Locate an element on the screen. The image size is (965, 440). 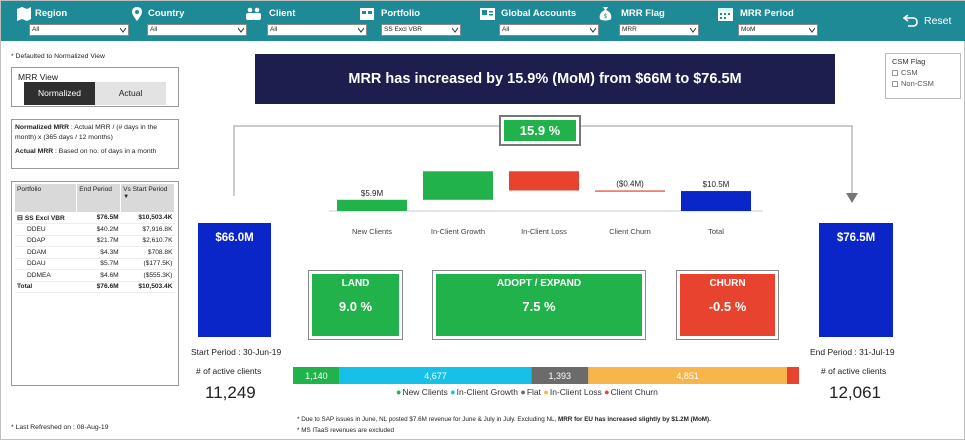
filter-global-accounts-label: Global Accounts is located at coordinates (539, 13).